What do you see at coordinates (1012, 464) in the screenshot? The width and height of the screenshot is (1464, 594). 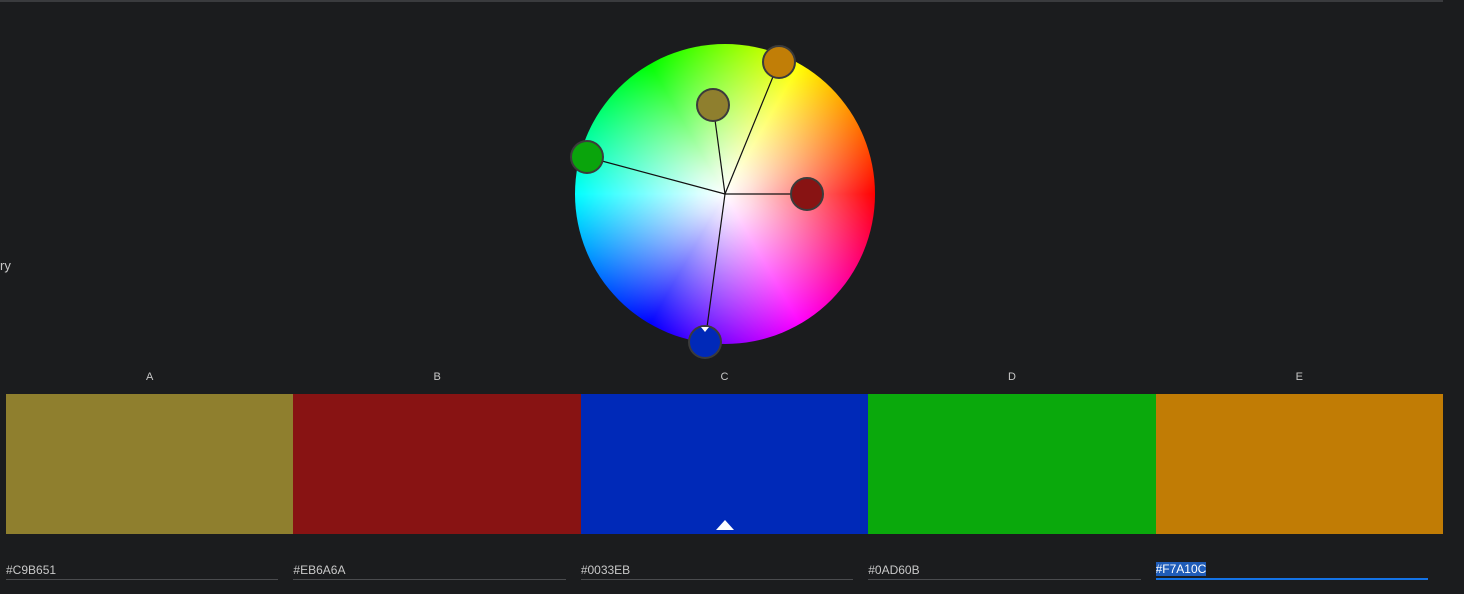 I see `swatch-d` at bounding box center [1012, 464].